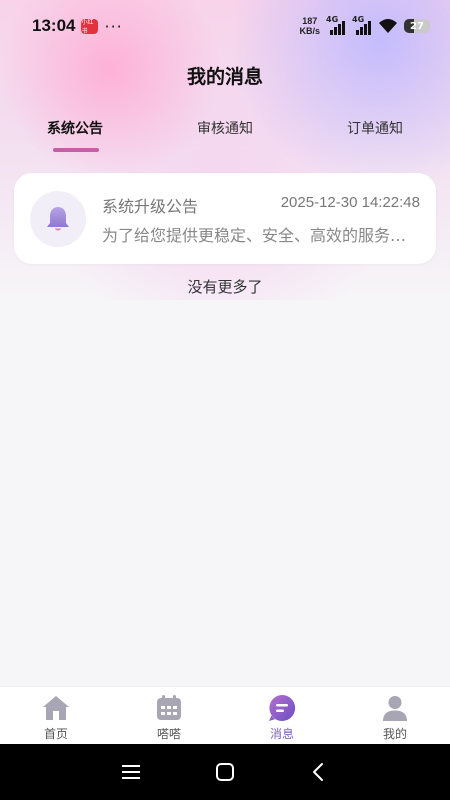 This screenshot has width=450, height=800. I want to click on nav-home-label: 首页, so click(55, 734).